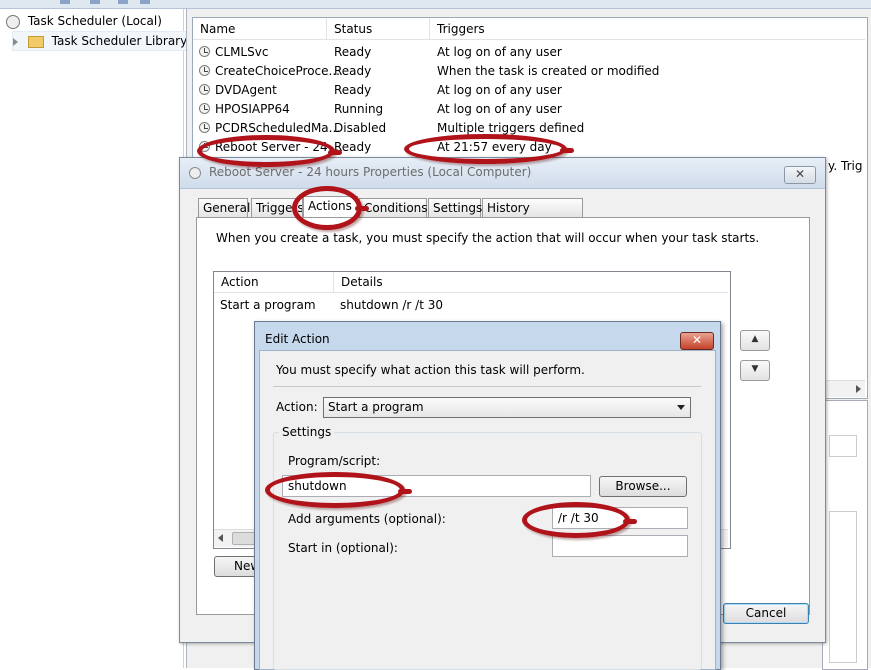 The width and height of the screenshot is (871, 670). What do you see at coordinates (246, 90) in the screenshot?
I see `task-name: DVDAgent` at bounding box center [246, 90].